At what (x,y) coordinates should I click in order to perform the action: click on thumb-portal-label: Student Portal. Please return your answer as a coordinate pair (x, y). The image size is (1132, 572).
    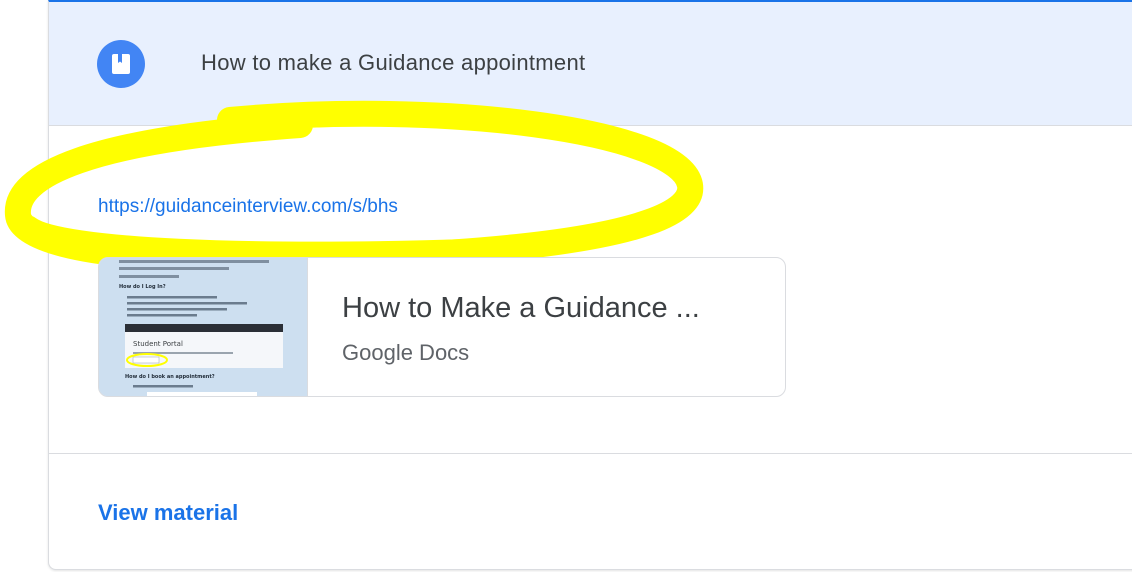
    Looking at the image, I should click on (158, 344).